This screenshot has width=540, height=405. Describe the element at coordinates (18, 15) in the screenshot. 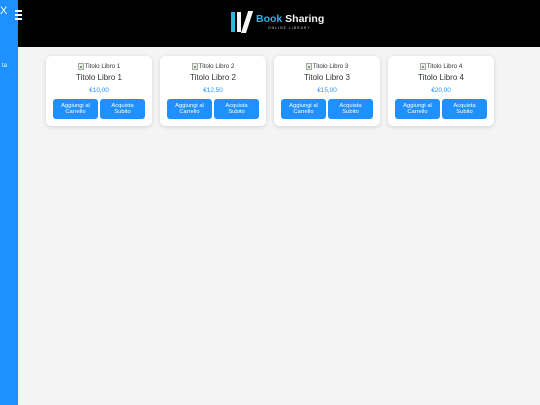

I see `hamburger-icon` at that location.